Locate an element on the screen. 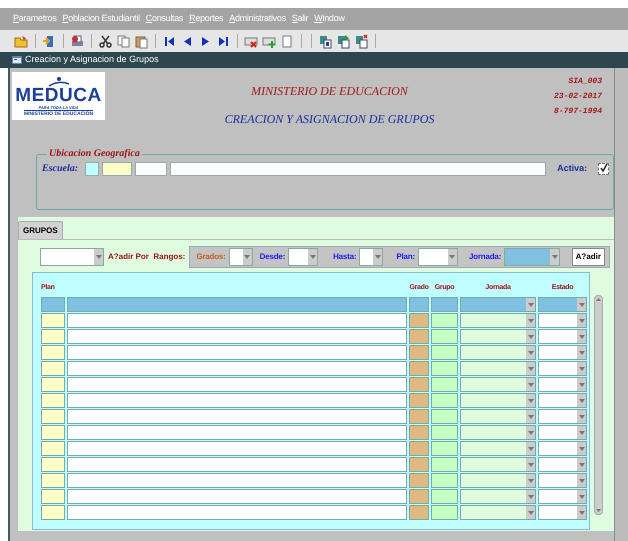 The image size is (628, 541). menu-item: Salir is located at coordinates (300, 19).